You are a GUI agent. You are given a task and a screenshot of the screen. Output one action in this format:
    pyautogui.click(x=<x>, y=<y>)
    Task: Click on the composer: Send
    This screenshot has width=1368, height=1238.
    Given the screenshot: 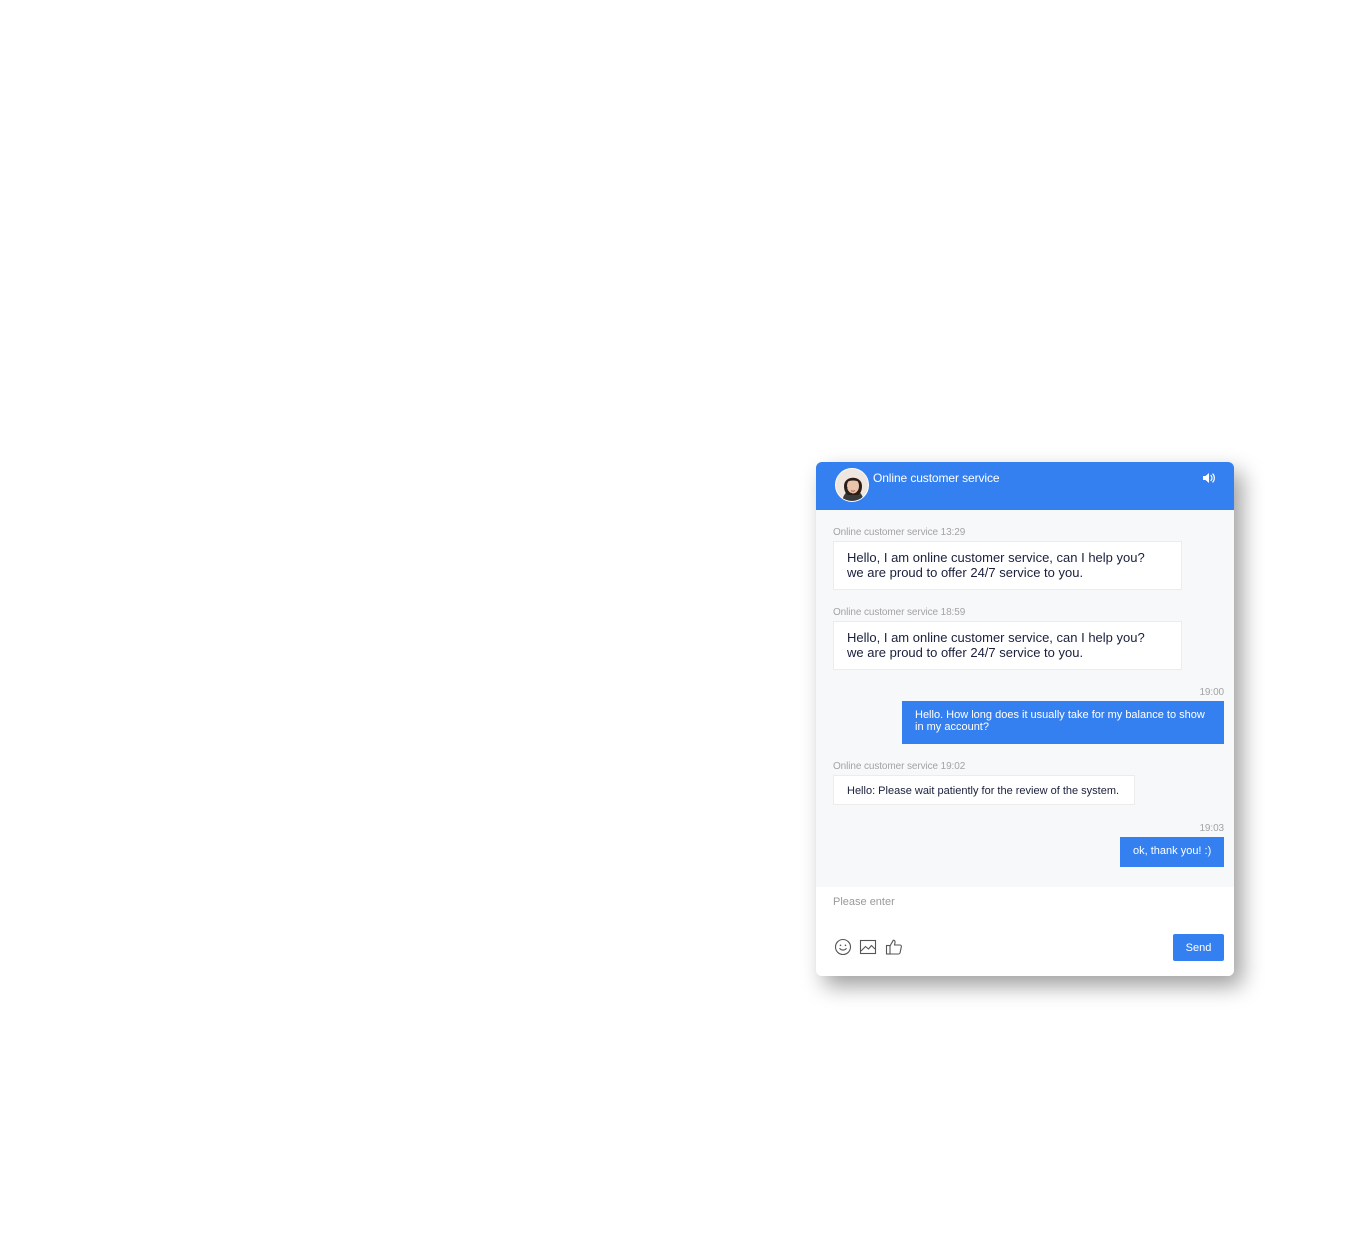 What is the action you would take?
    pyautogui.click(x=1025, y=931)
    